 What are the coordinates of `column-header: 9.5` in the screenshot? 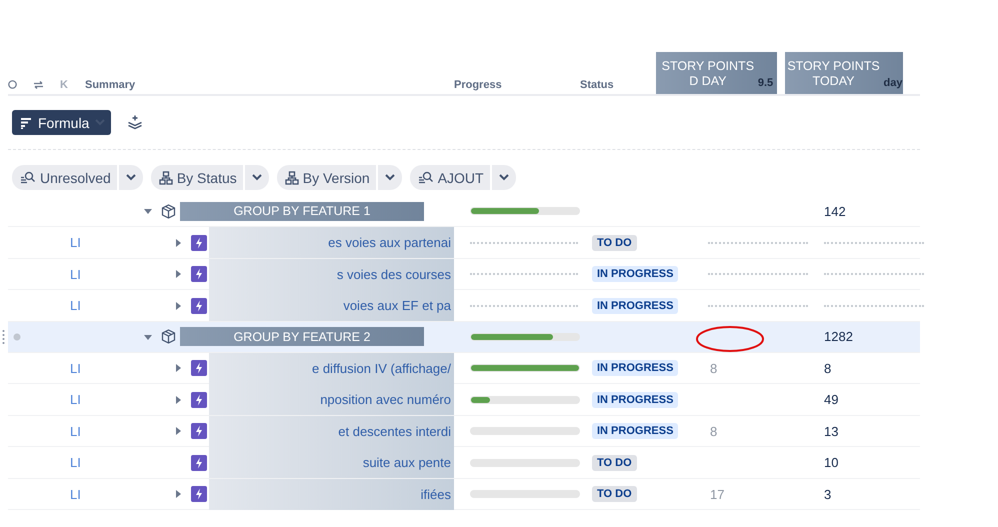 It's located at (766, 83).